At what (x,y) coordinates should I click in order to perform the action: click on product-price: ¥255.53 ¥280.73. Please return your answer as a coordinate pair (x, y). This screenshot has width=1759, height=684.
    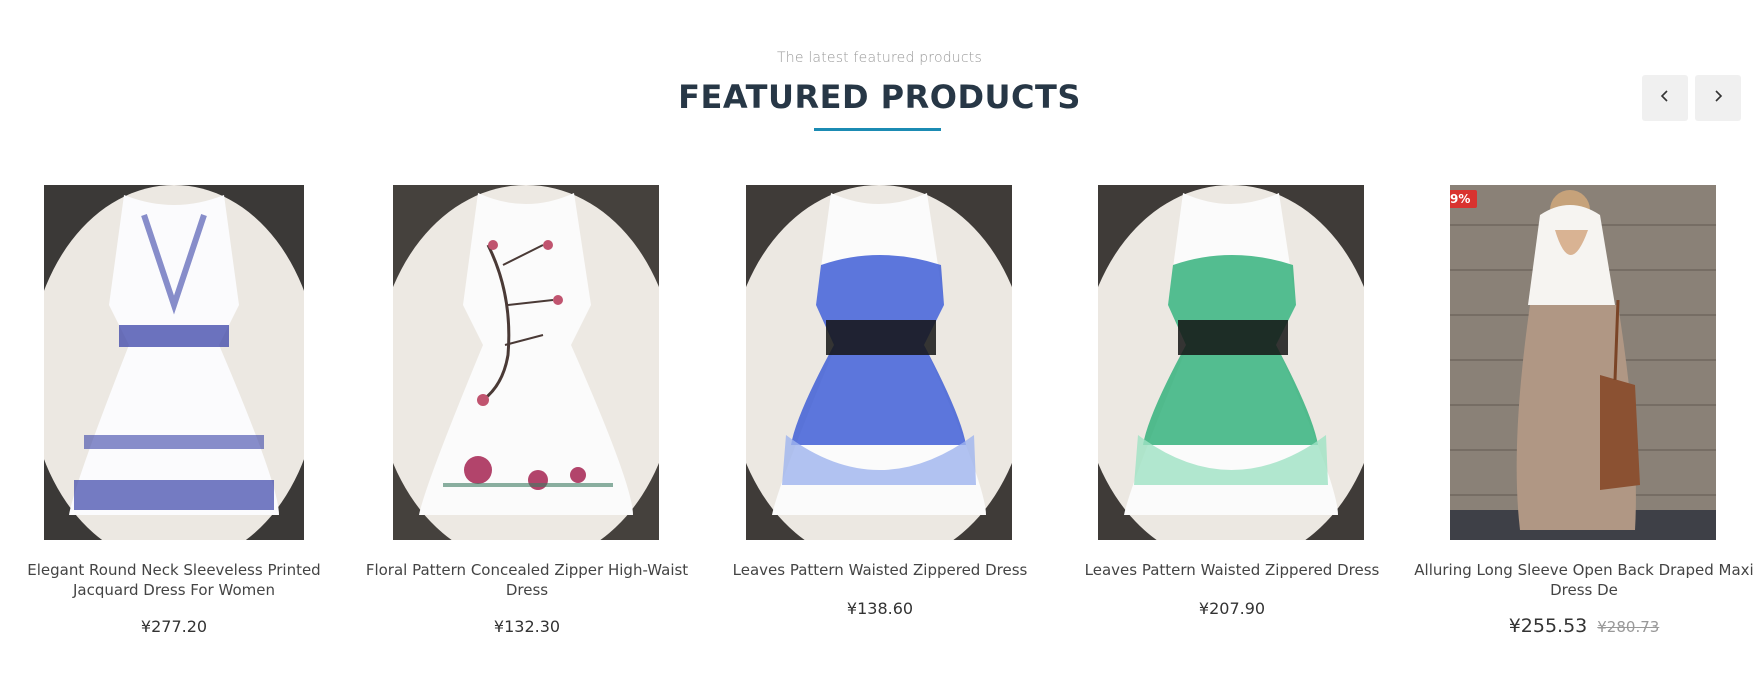
    Looking at the image, I should click on (1584, 626).